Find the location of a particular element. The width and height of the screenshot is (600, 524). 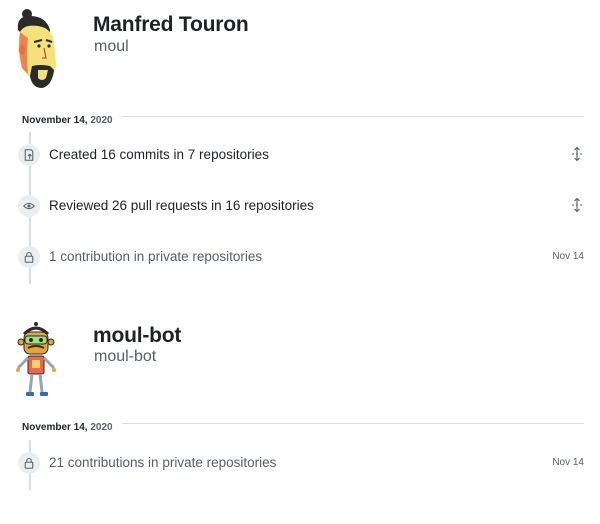

profile-name: moul-bot is located at coordinates (137, 336).